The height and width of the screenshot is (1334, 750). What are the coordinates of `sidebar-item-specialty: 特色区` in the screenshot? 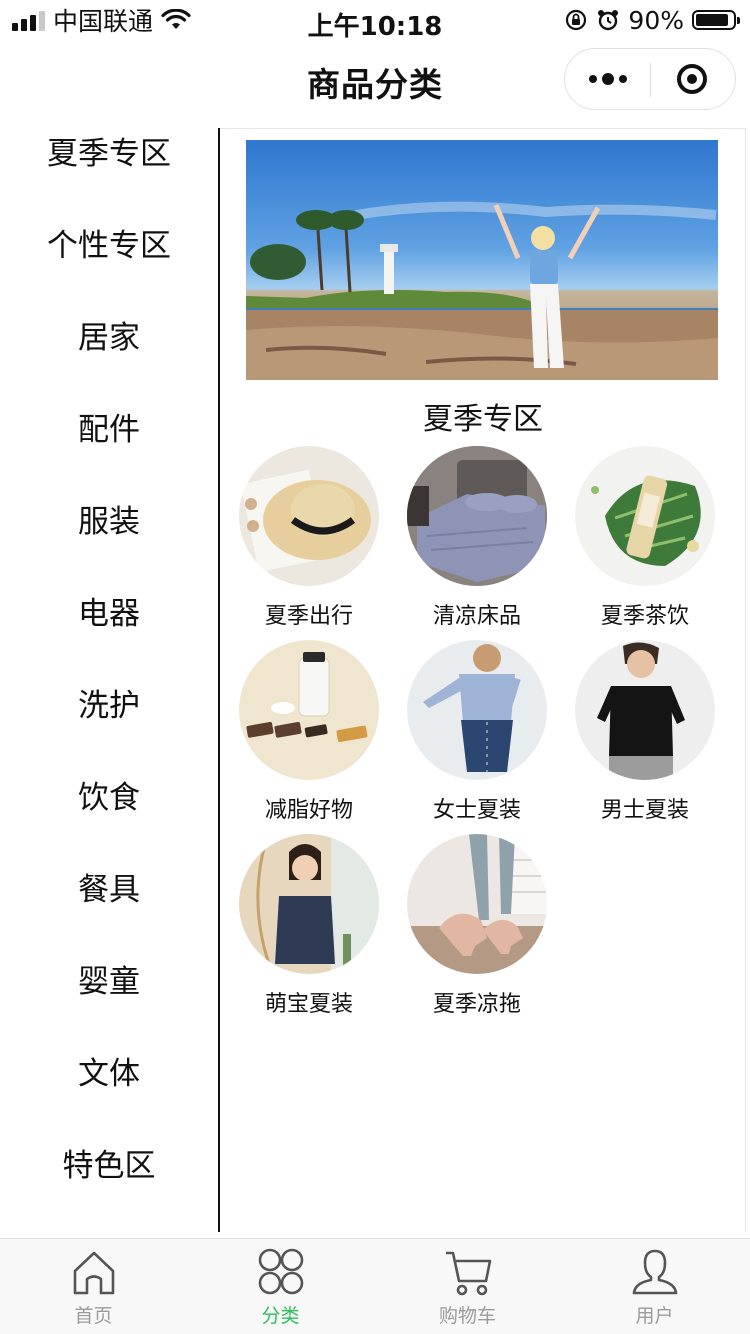 It's located at (109, 1162).